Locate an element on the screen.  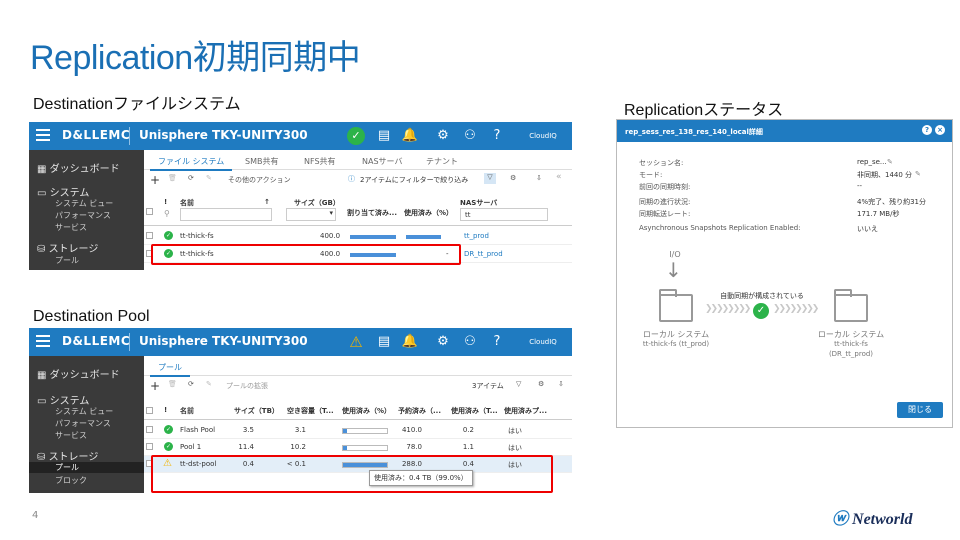
tab-tenant: テナント is located at coordinates (442, 161).